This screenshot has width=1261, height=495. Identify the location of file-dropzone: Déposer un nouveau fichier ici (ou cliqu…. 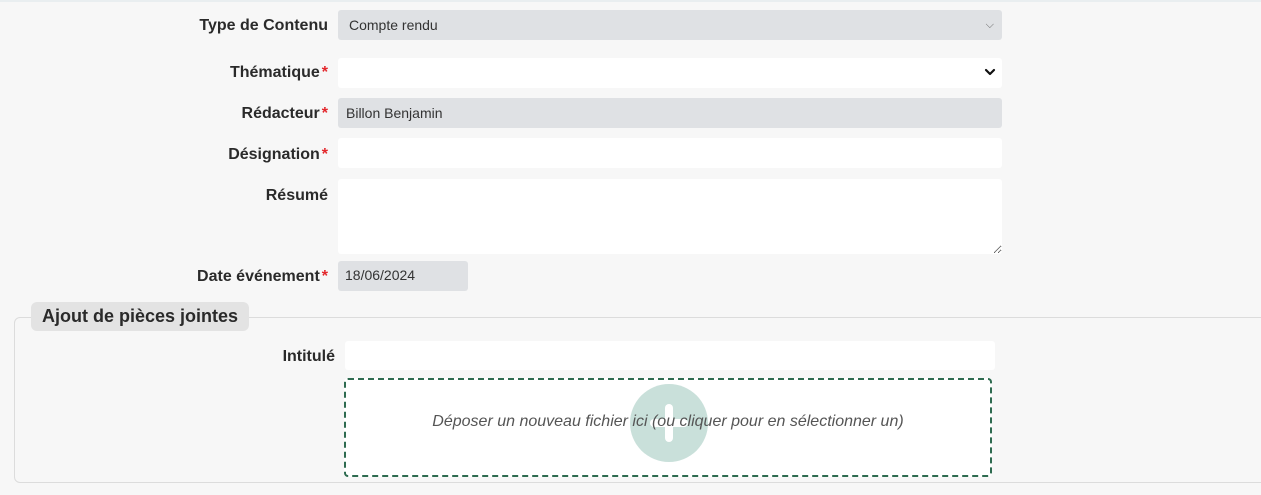
(668, 427).